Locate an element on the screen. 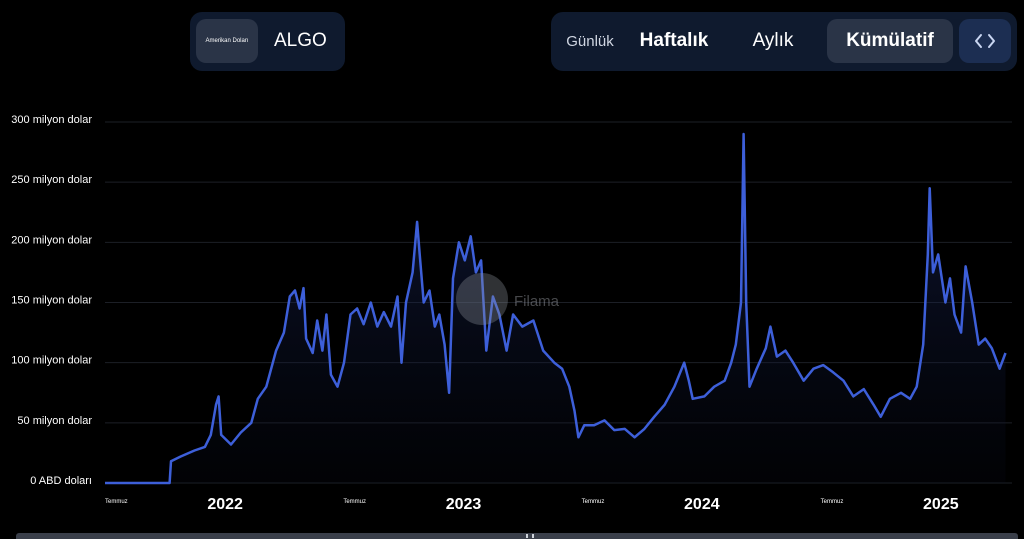  range-selector: Günlük Haftalık Aylık Kümülatif is located at coordinates (784, 41).